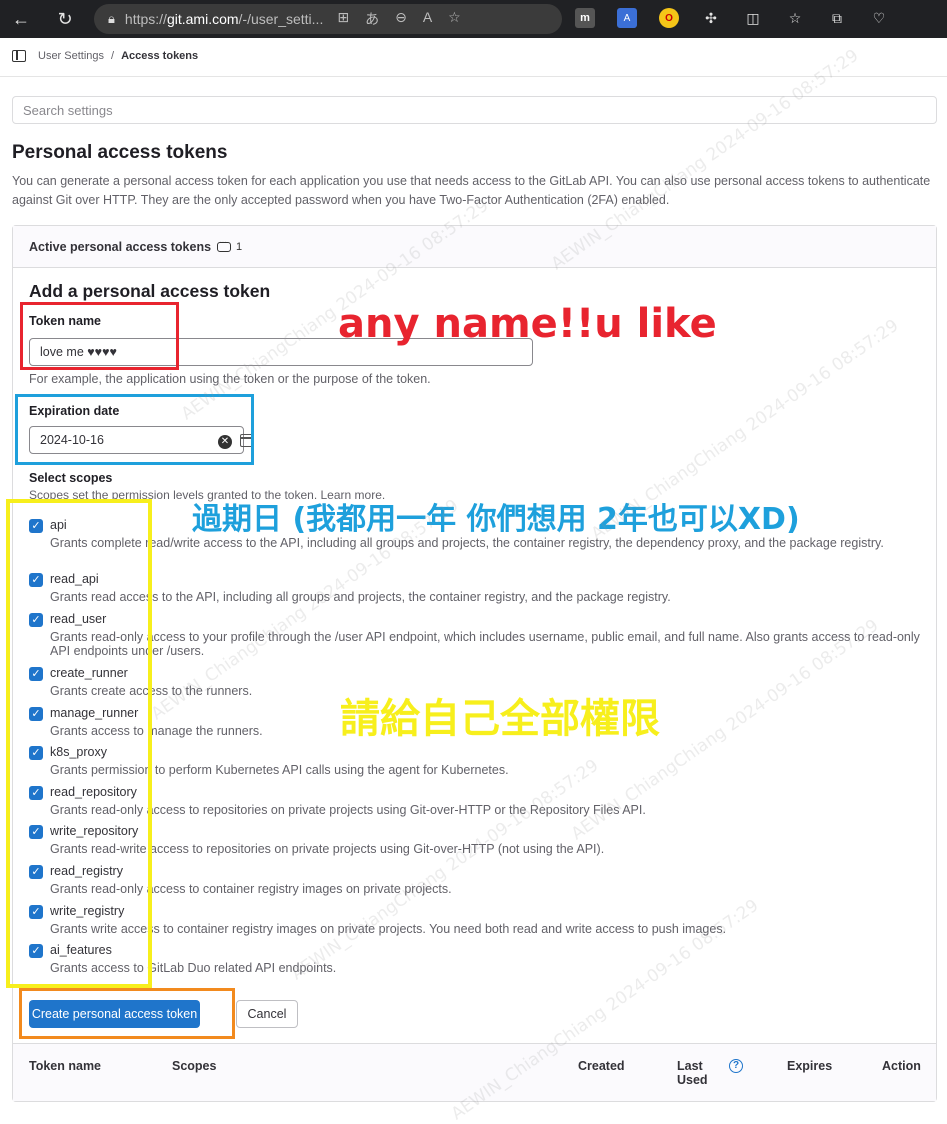  Describe the element at coordinates (427, 19) in the screenshot. I see `read-aloud-icon: A` at that location.